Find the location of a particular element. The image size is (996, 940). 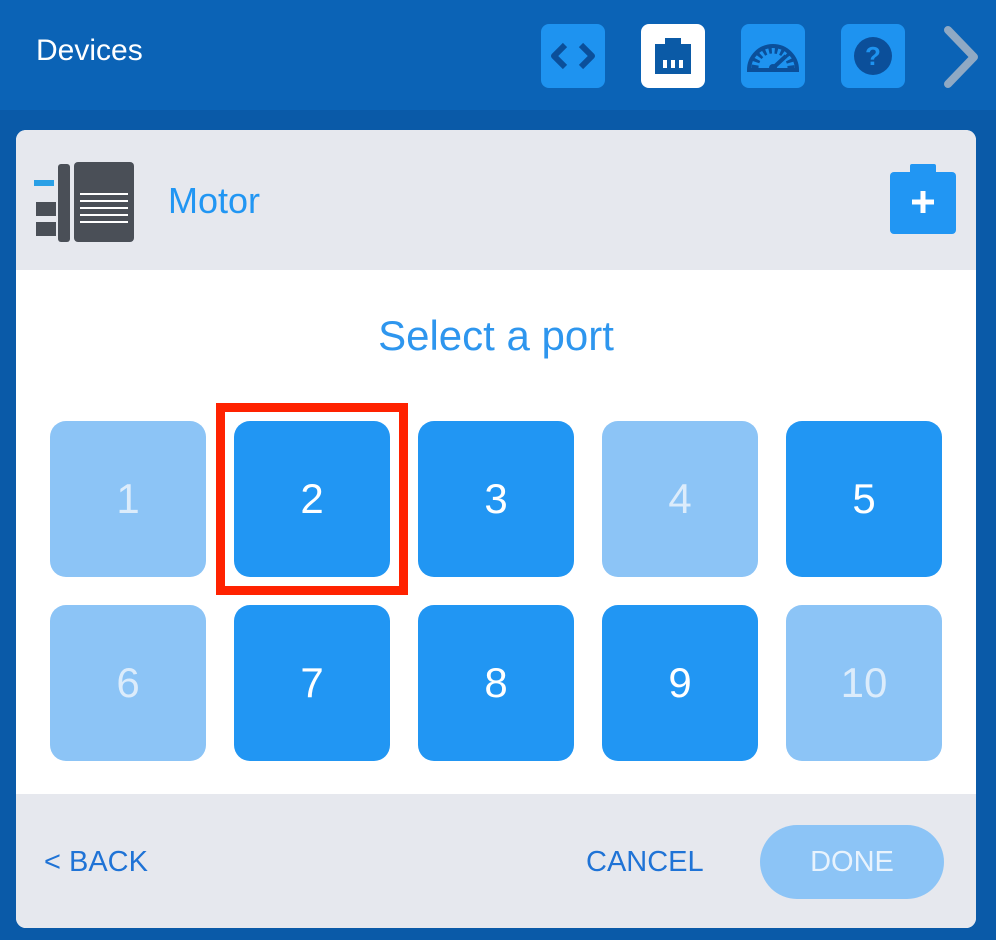

top-bar: Devices ? is located at coordinates (498, 55).